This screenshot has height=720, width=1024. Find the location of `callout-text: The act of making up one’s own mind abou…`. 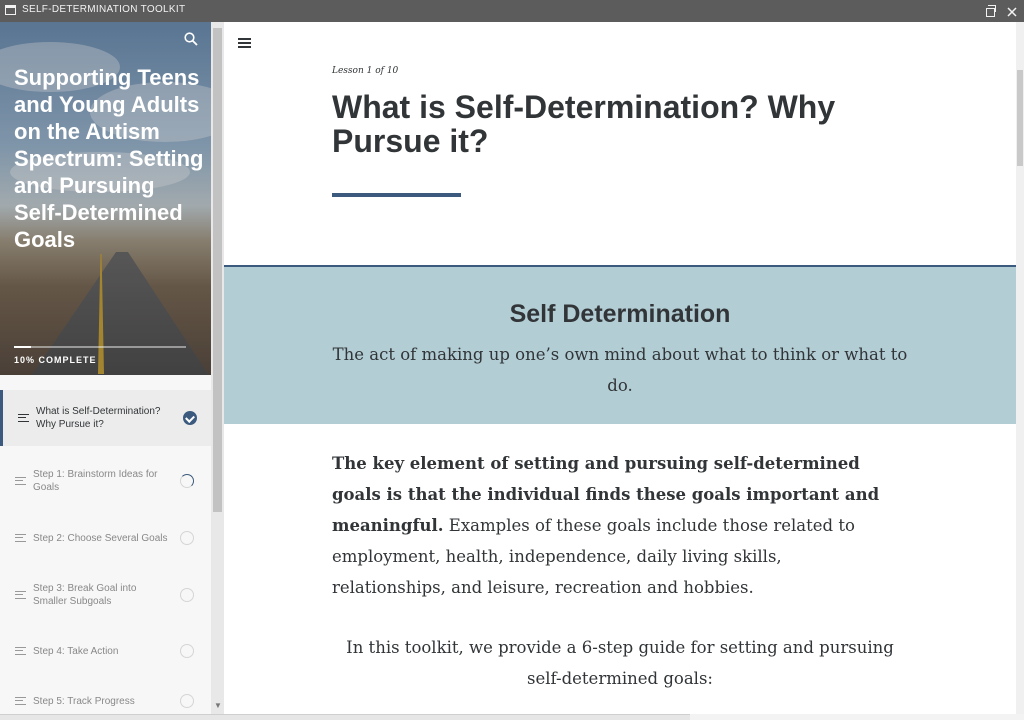

callout-text: The act of making up one’s own mind abou… is located at coordinates (620, 370).